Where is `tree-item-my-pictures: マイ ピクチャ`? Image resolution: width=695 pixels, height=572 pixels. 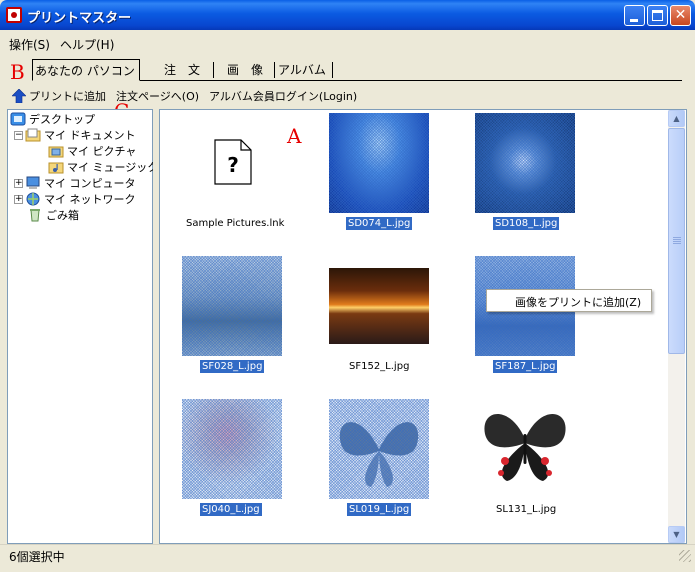
tree-item-my-pictures: マイ ピクチャ is located at coordinates (92, 151).